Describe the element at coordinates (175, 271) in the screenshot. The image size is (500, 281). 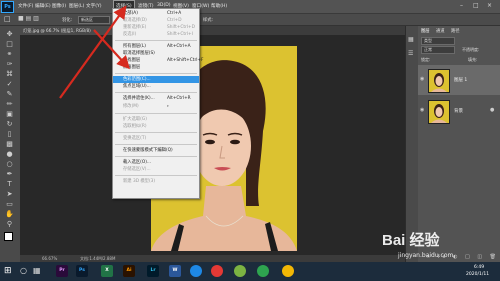
I see `taskbar-app-word: W` at that location.